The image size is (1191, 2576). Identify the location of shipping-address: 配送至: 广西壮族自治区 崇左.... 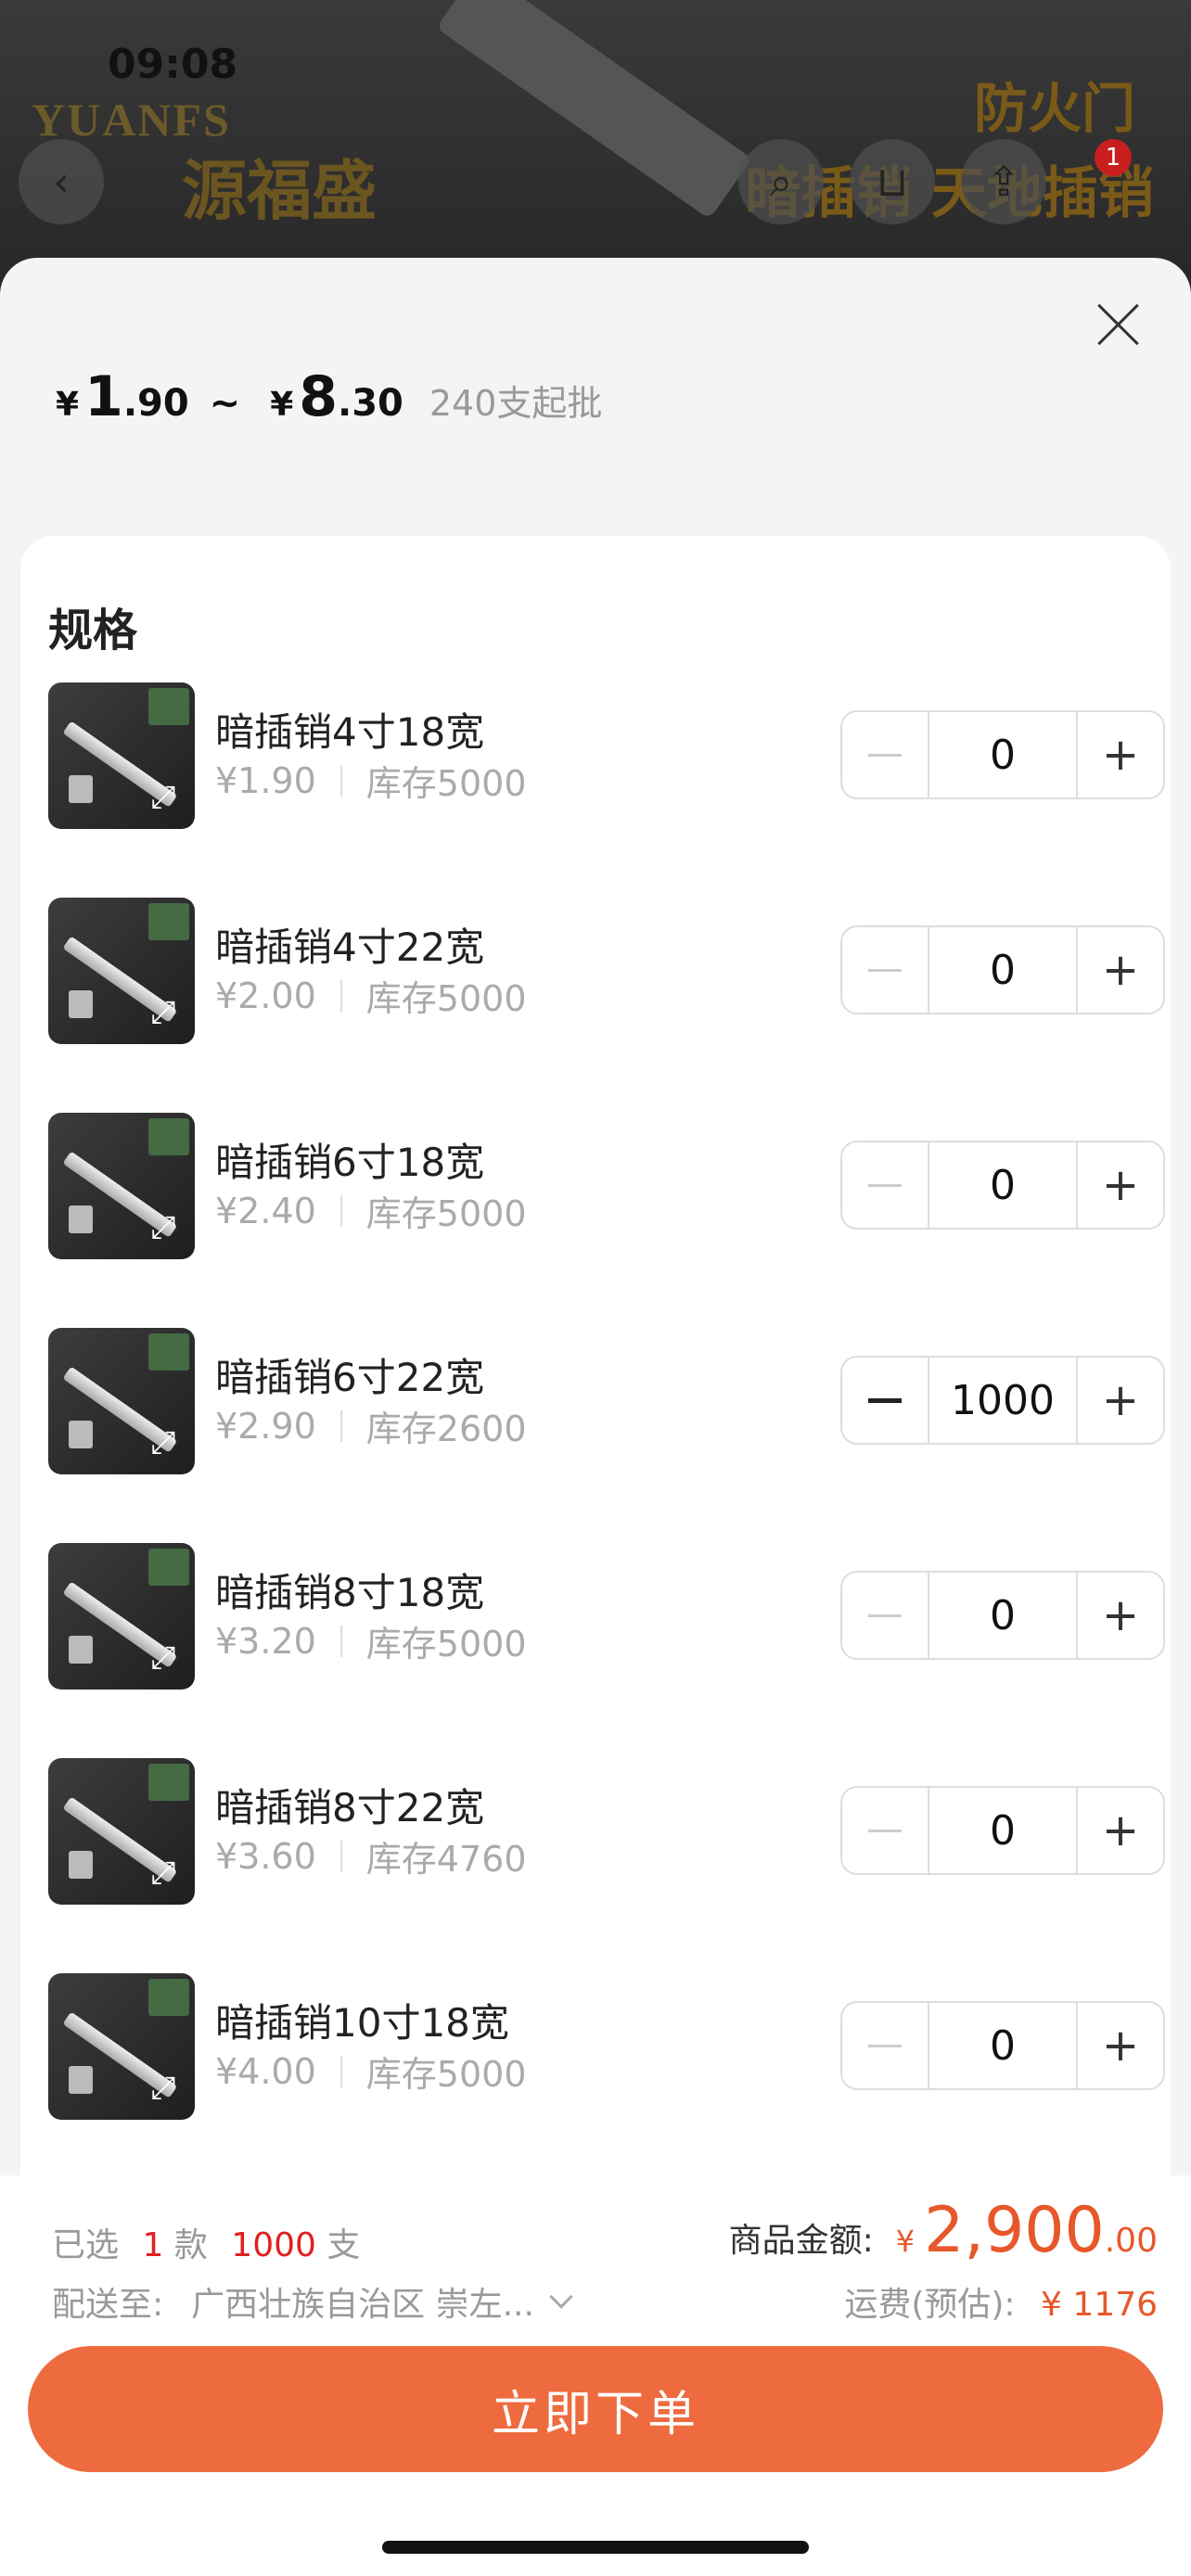
(312, 2301).